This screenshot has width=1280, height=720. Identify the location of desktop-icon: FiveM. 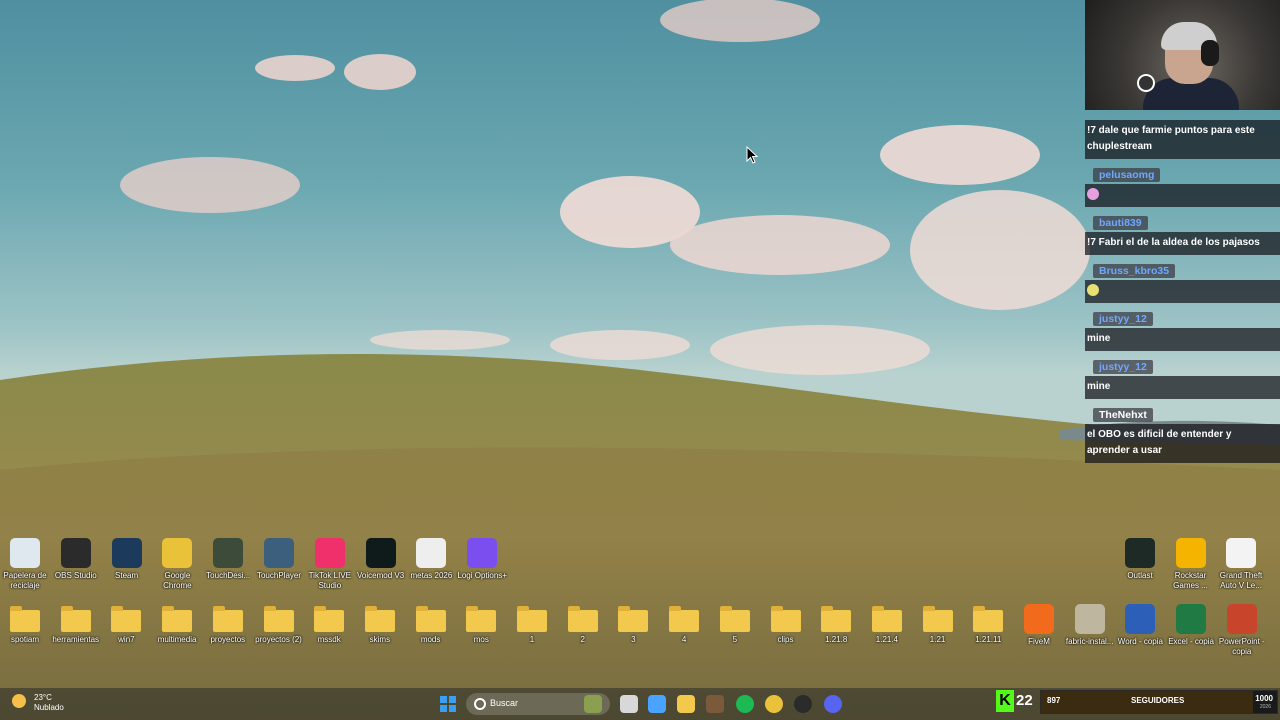
(1039, 625).